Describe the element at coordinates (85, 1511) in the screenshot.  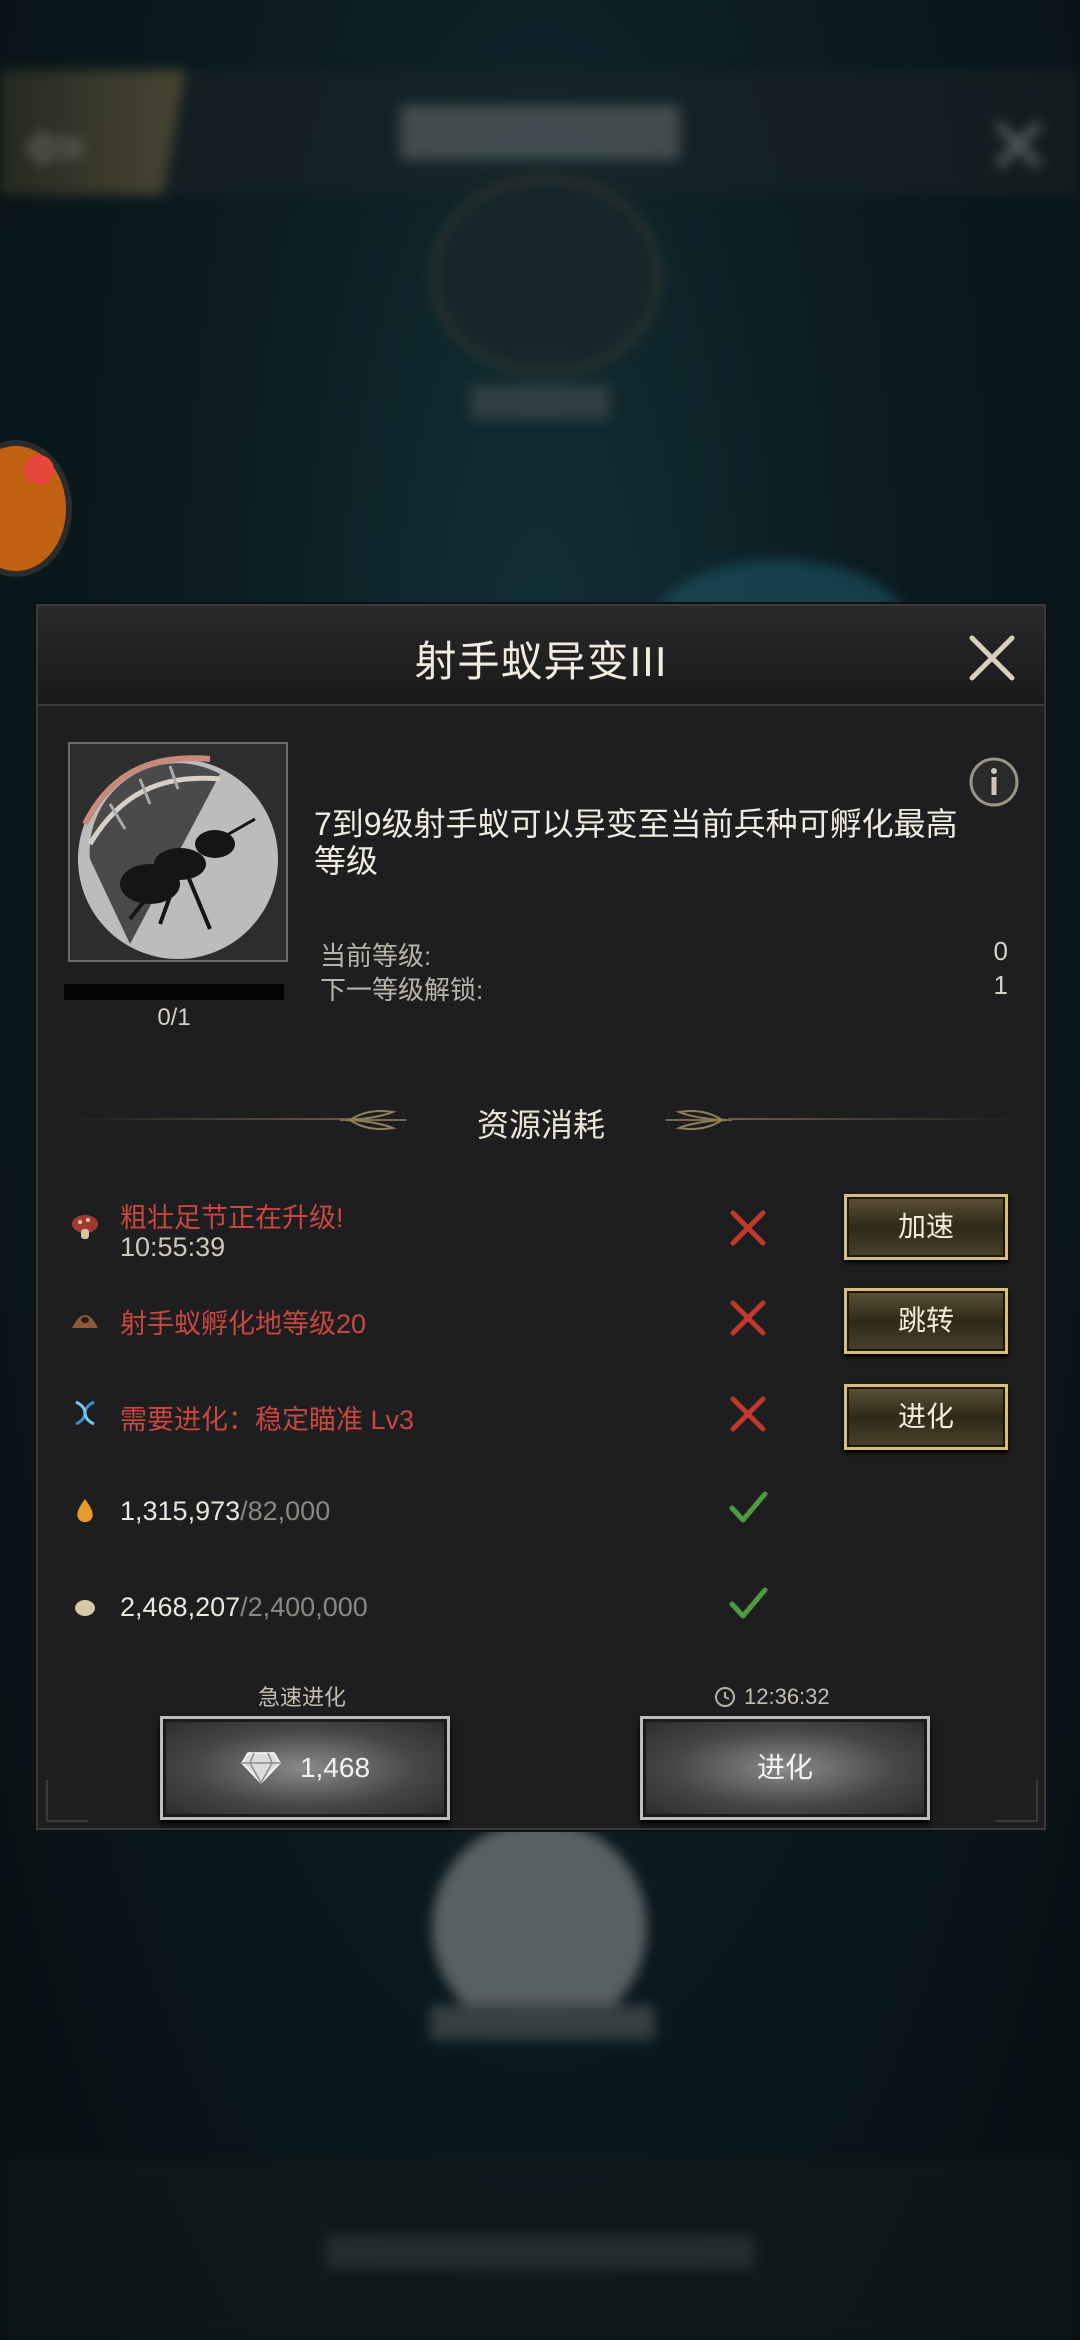
I see `water-drop-icon` at that location.